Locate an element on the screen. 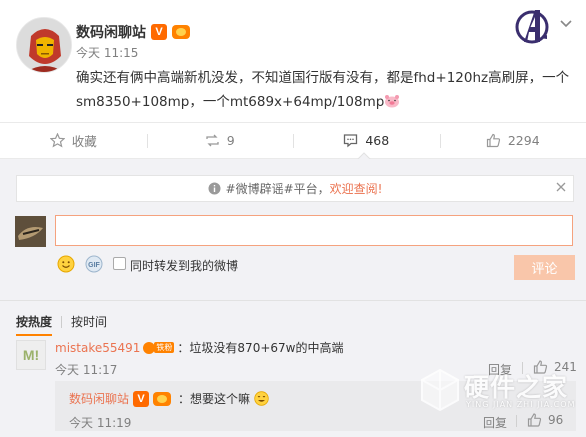 This screenshot has width=586, height=437. reply-header: 数码闲聊站 V ：想要这个嘛 is located at coordinates (169, 398).